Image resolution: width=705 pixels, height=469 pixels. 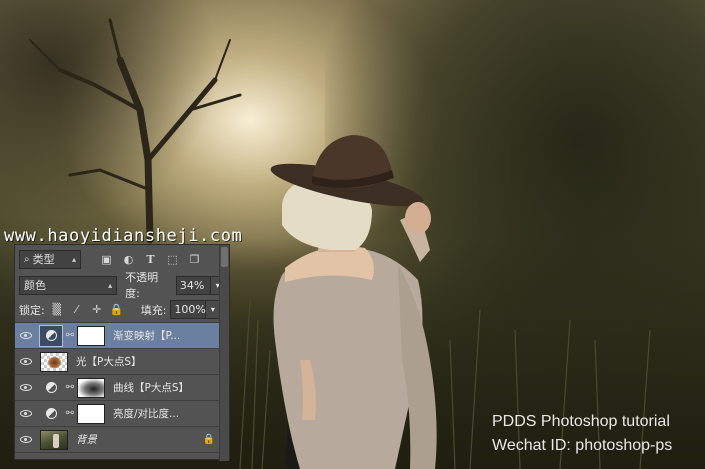 What do you see at coordinates (106, 259) in the screenshot?
I see `image-filter-icon: ▣` at bounding box center [106, 259].